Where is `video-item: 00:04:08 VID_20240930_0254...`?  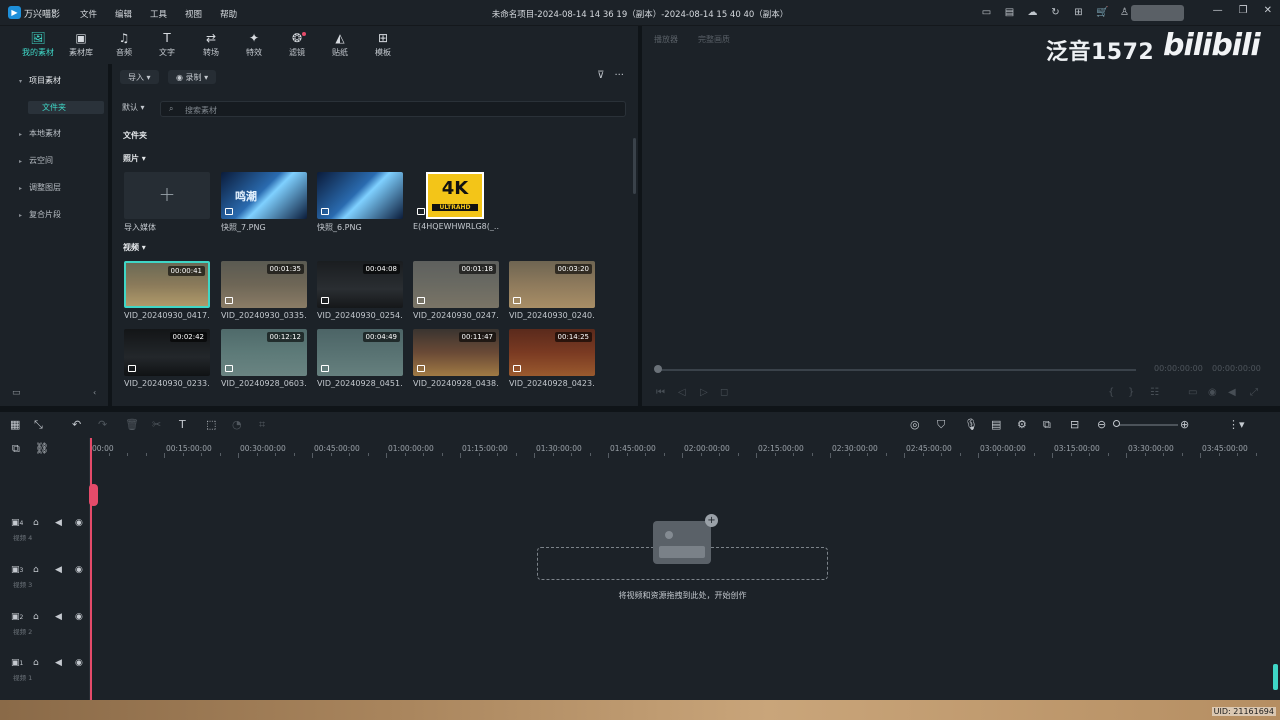 video-item: 00:04:08 VID_20240930_0254... is located at coordinates (360, 290).